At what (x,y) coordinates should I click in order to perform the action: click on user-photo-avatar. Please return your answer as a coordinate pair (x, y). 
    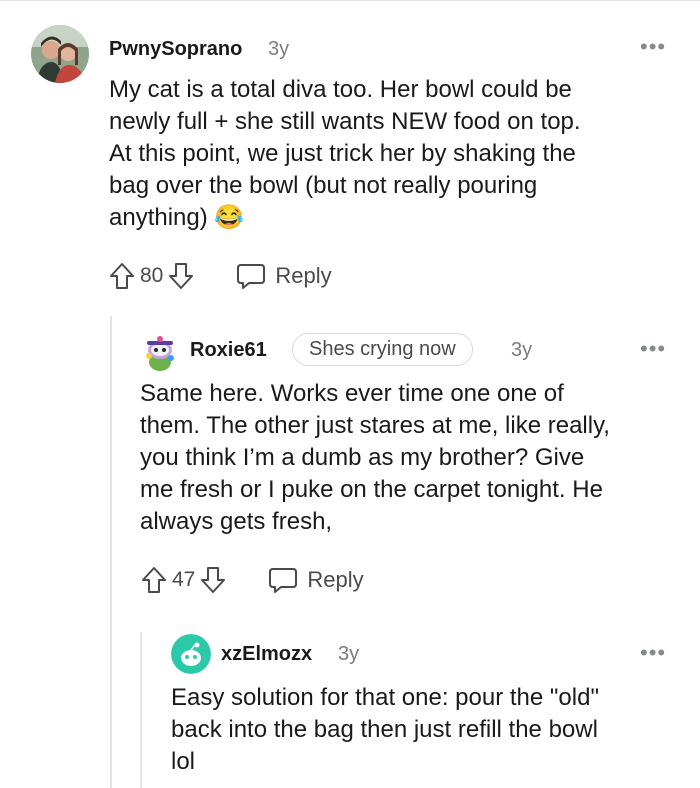
    Looking at the image, I should click on (60, 54).